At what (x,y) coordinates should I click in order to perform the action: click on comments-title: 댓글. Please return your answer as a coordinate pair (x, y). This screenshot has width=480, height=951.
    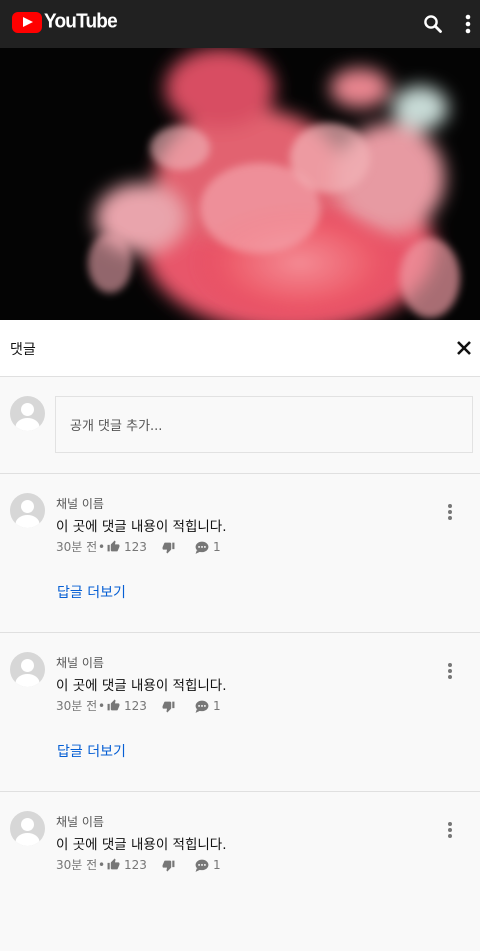
    Looking at the image, I should click on (23, 350).